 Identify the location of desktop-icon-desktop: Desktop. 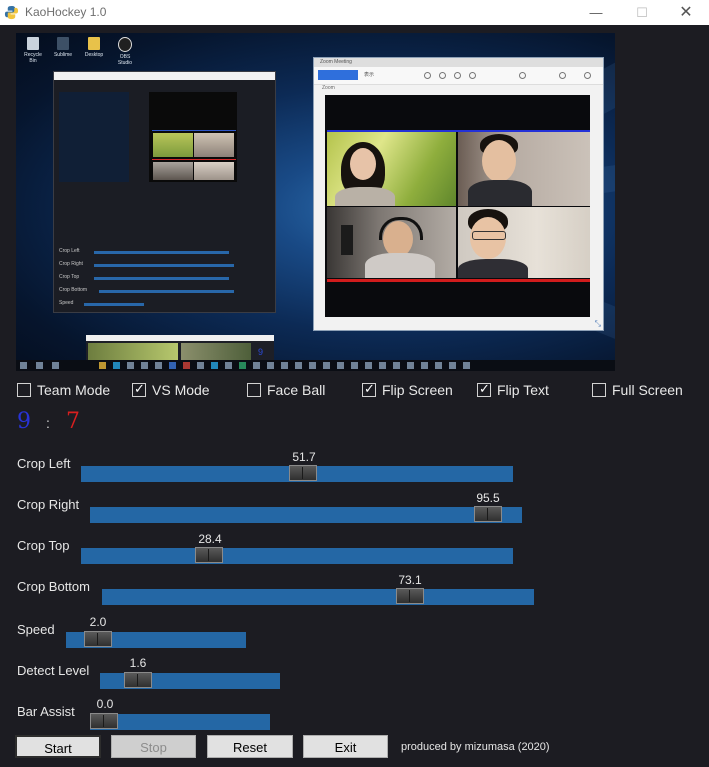
(94, 47).